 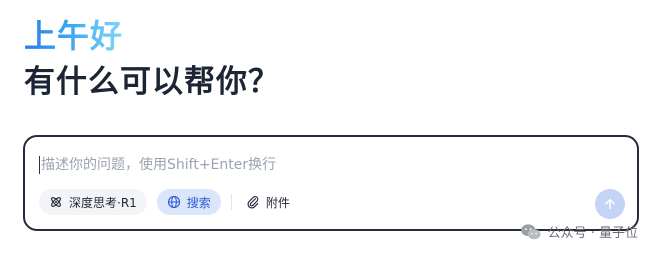 What do you see at coordinates (321, 165) in the screenshot?
I see `message-input` at bounding box center [321, 165].